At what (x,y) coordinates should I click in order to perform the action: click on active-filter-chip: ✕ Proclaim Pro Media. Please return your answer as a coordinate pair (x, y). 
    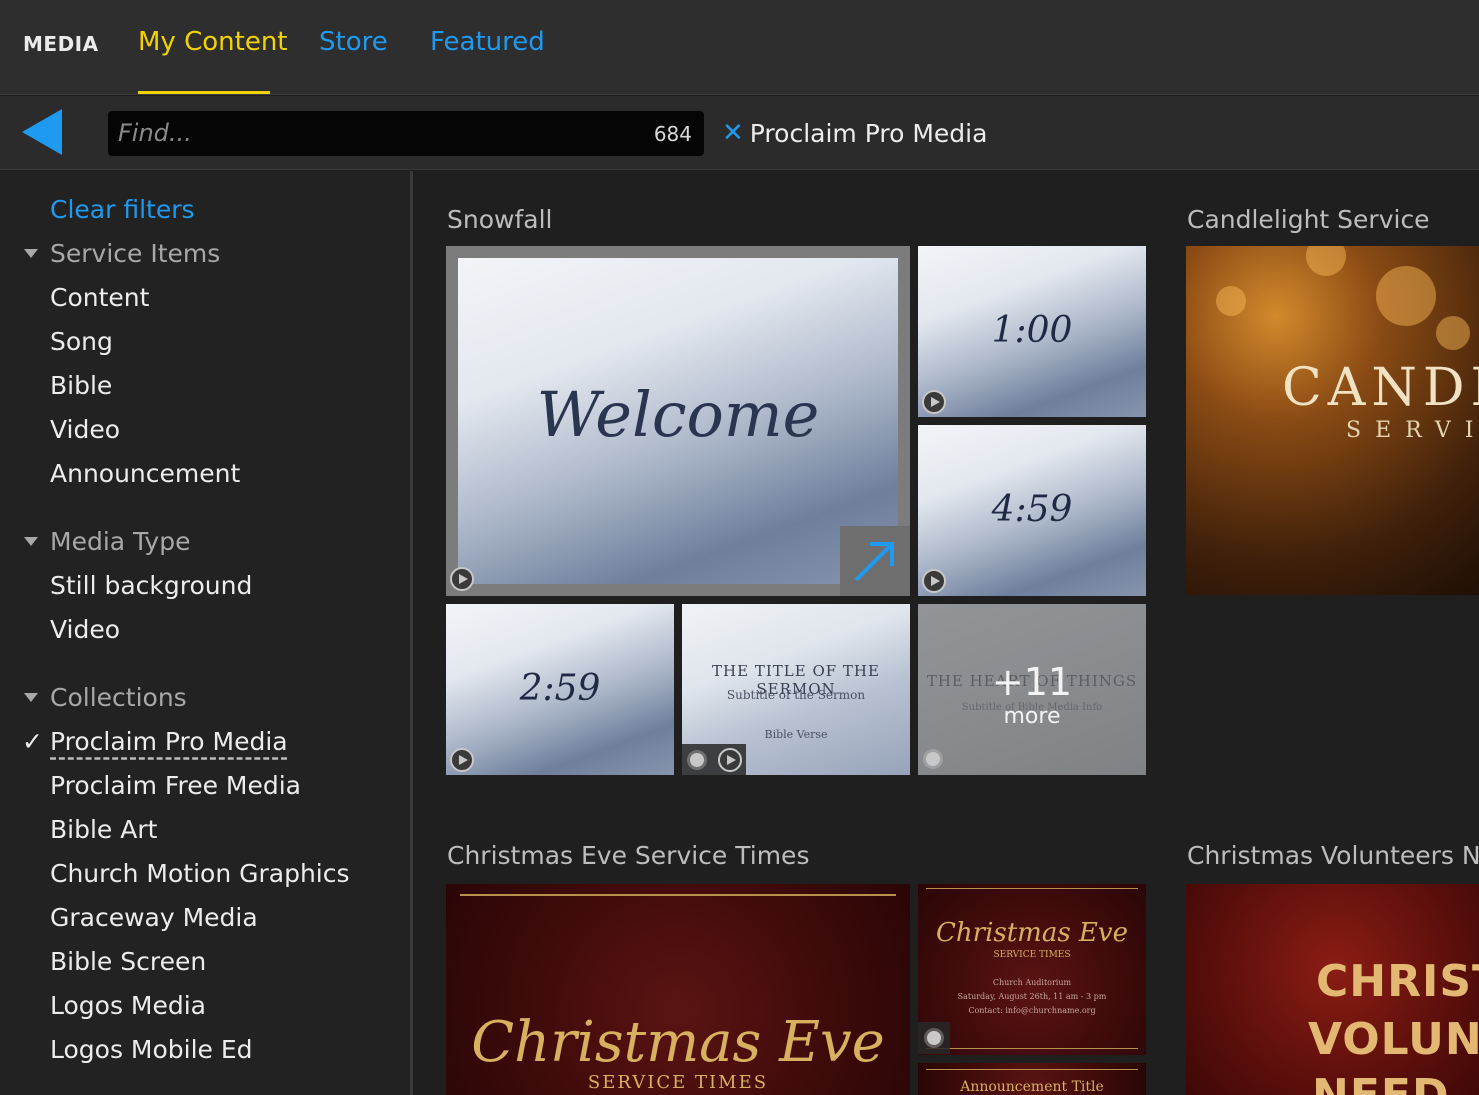
    Looking at the image, I should click on (854, 133).